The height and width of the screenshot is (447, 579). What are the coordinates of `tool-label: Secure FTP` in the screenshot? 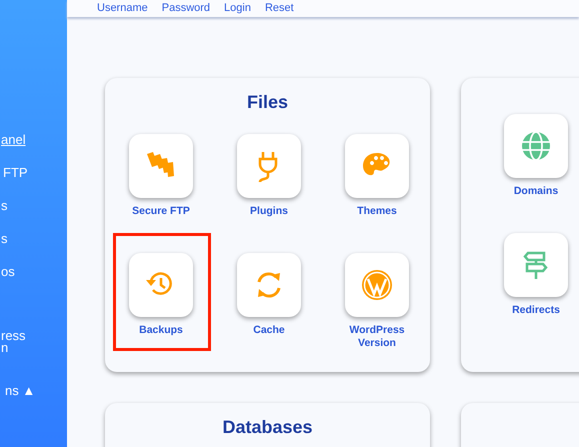 It's located at (161, 211).